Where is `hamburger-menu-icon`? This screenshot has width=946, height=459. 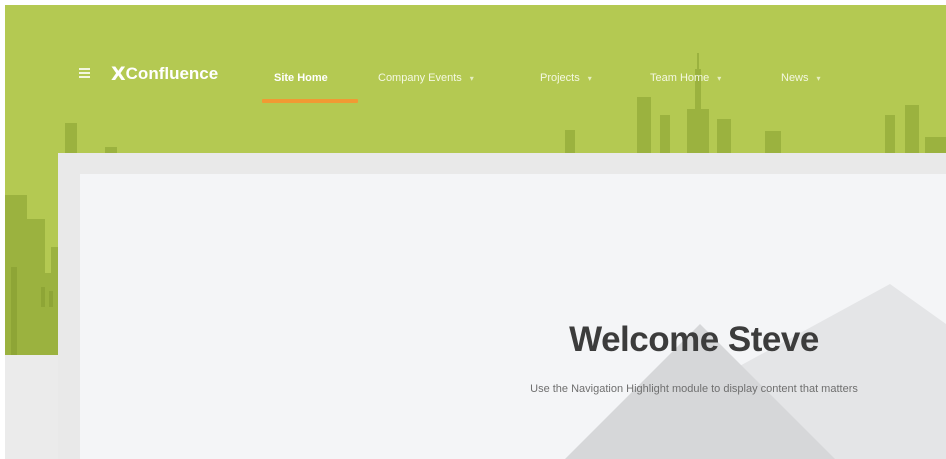 hamburger-menu-icon is located at coordinates (84, 73).